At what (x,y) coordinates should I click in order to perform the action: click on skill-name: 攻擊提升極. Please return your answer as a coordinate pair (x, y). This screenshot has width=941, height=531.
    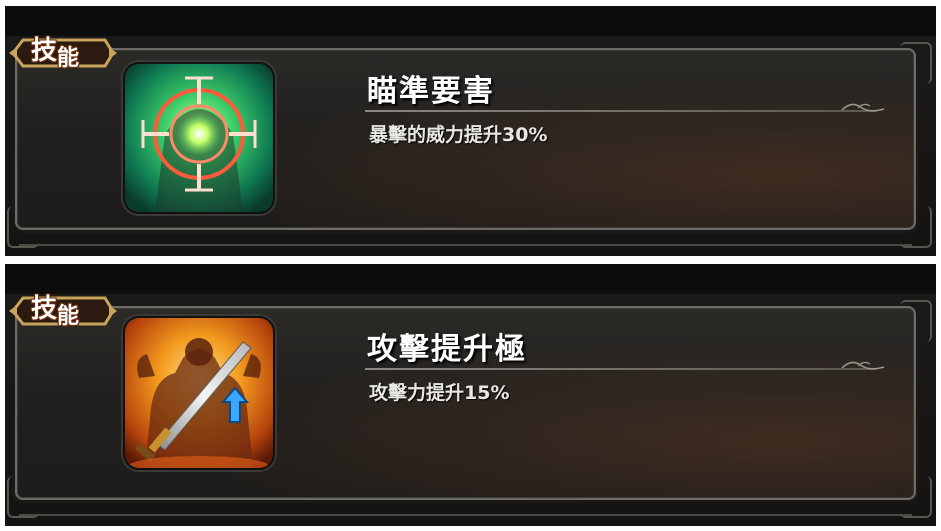
    Looking at the image, I should click on (447, 349).